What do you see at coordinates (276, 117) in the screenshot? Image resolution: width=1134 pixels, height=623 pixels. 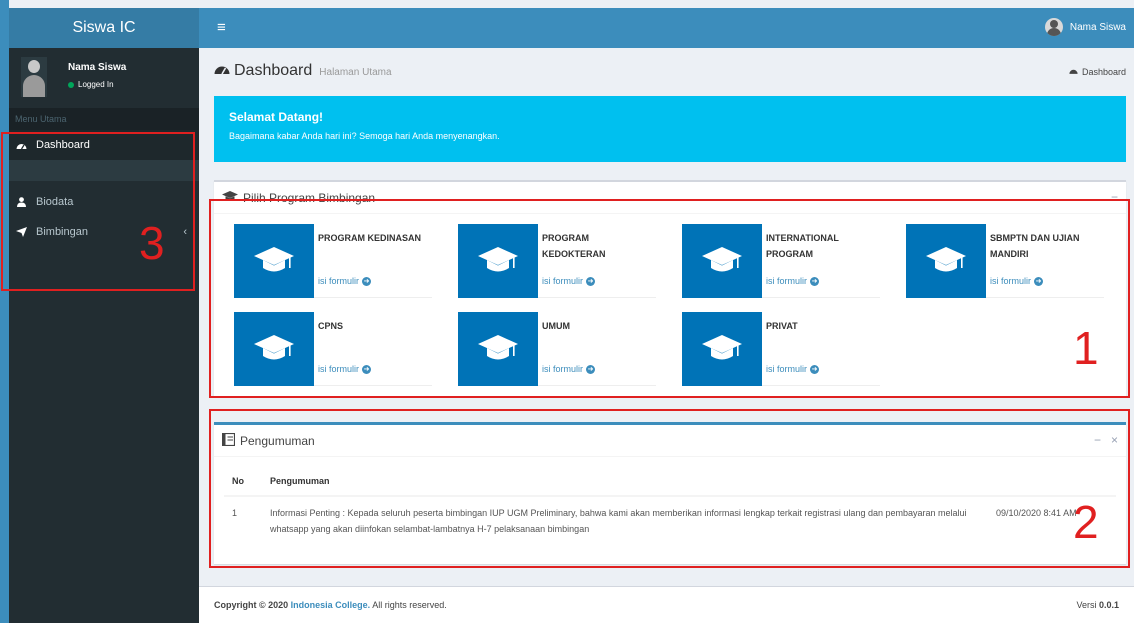 I see `callout-title: Selamat Datang!` at bounding box center [276, 117].